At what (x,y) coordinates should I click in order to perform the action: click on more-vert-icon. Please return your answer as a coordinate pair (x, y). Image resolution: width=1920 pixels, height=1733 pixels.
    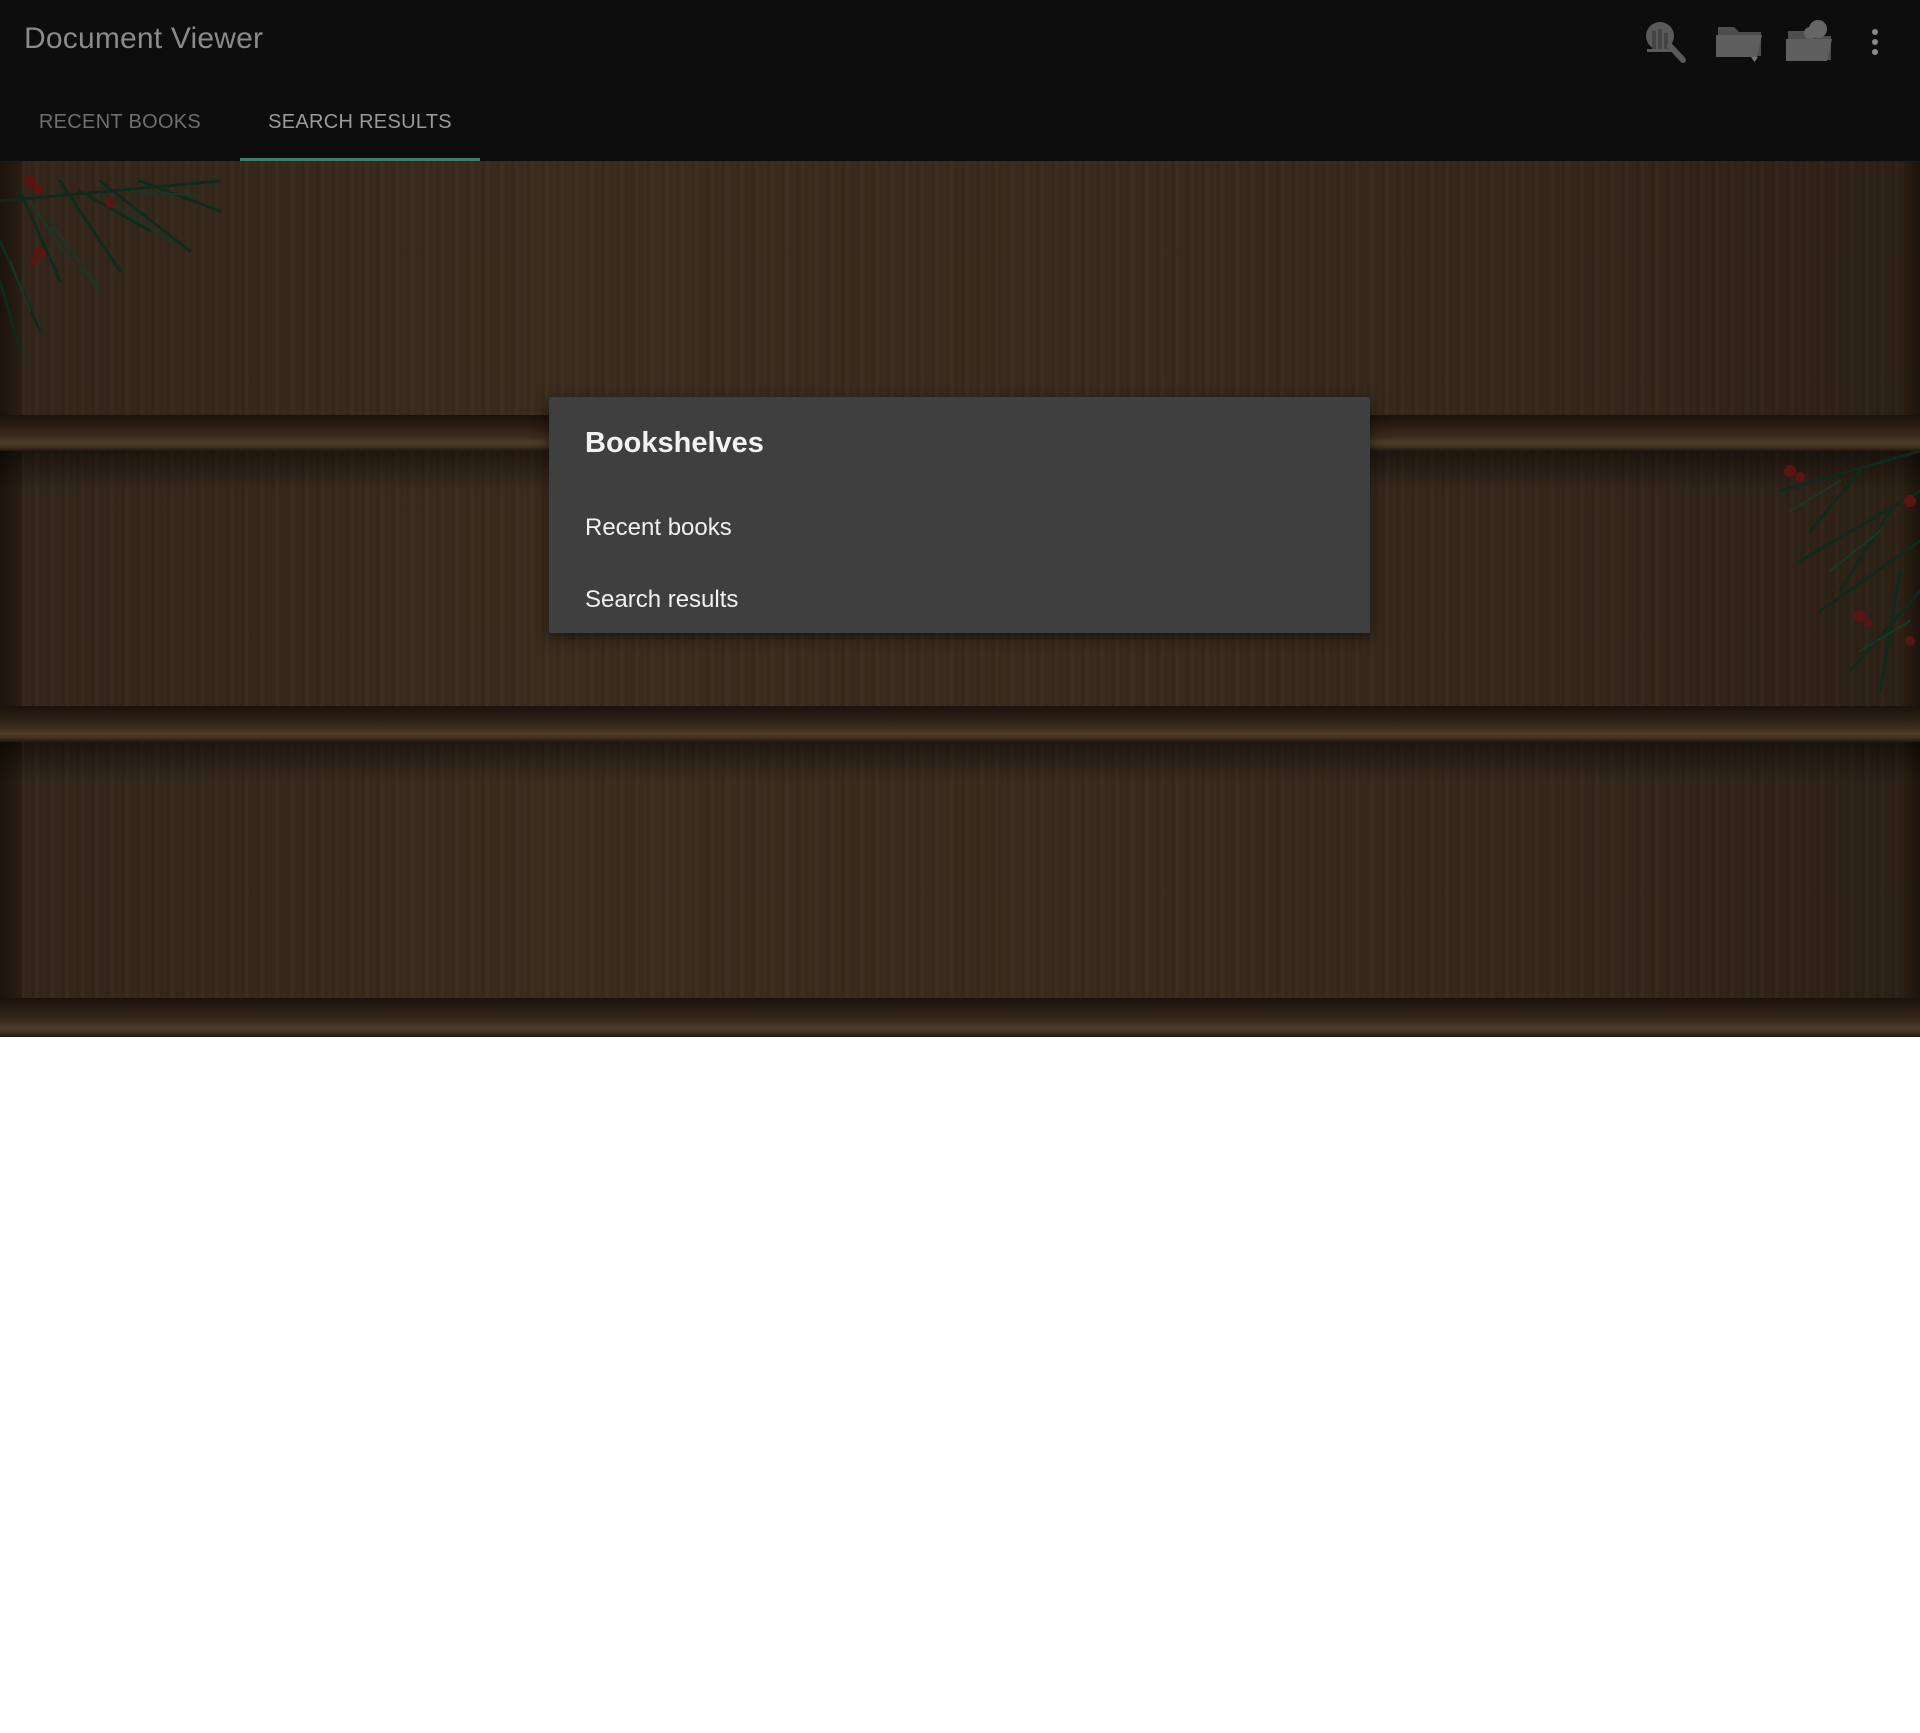
    Looking at the image, I should click on (1875, 42).